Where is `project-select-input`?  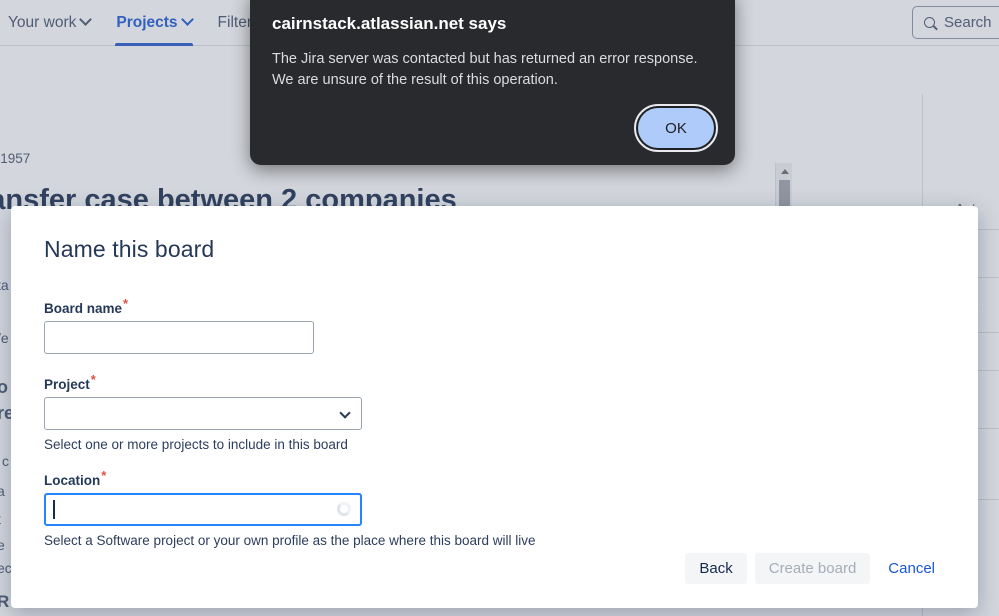
project-select-input is located at coordinates (203, 413).